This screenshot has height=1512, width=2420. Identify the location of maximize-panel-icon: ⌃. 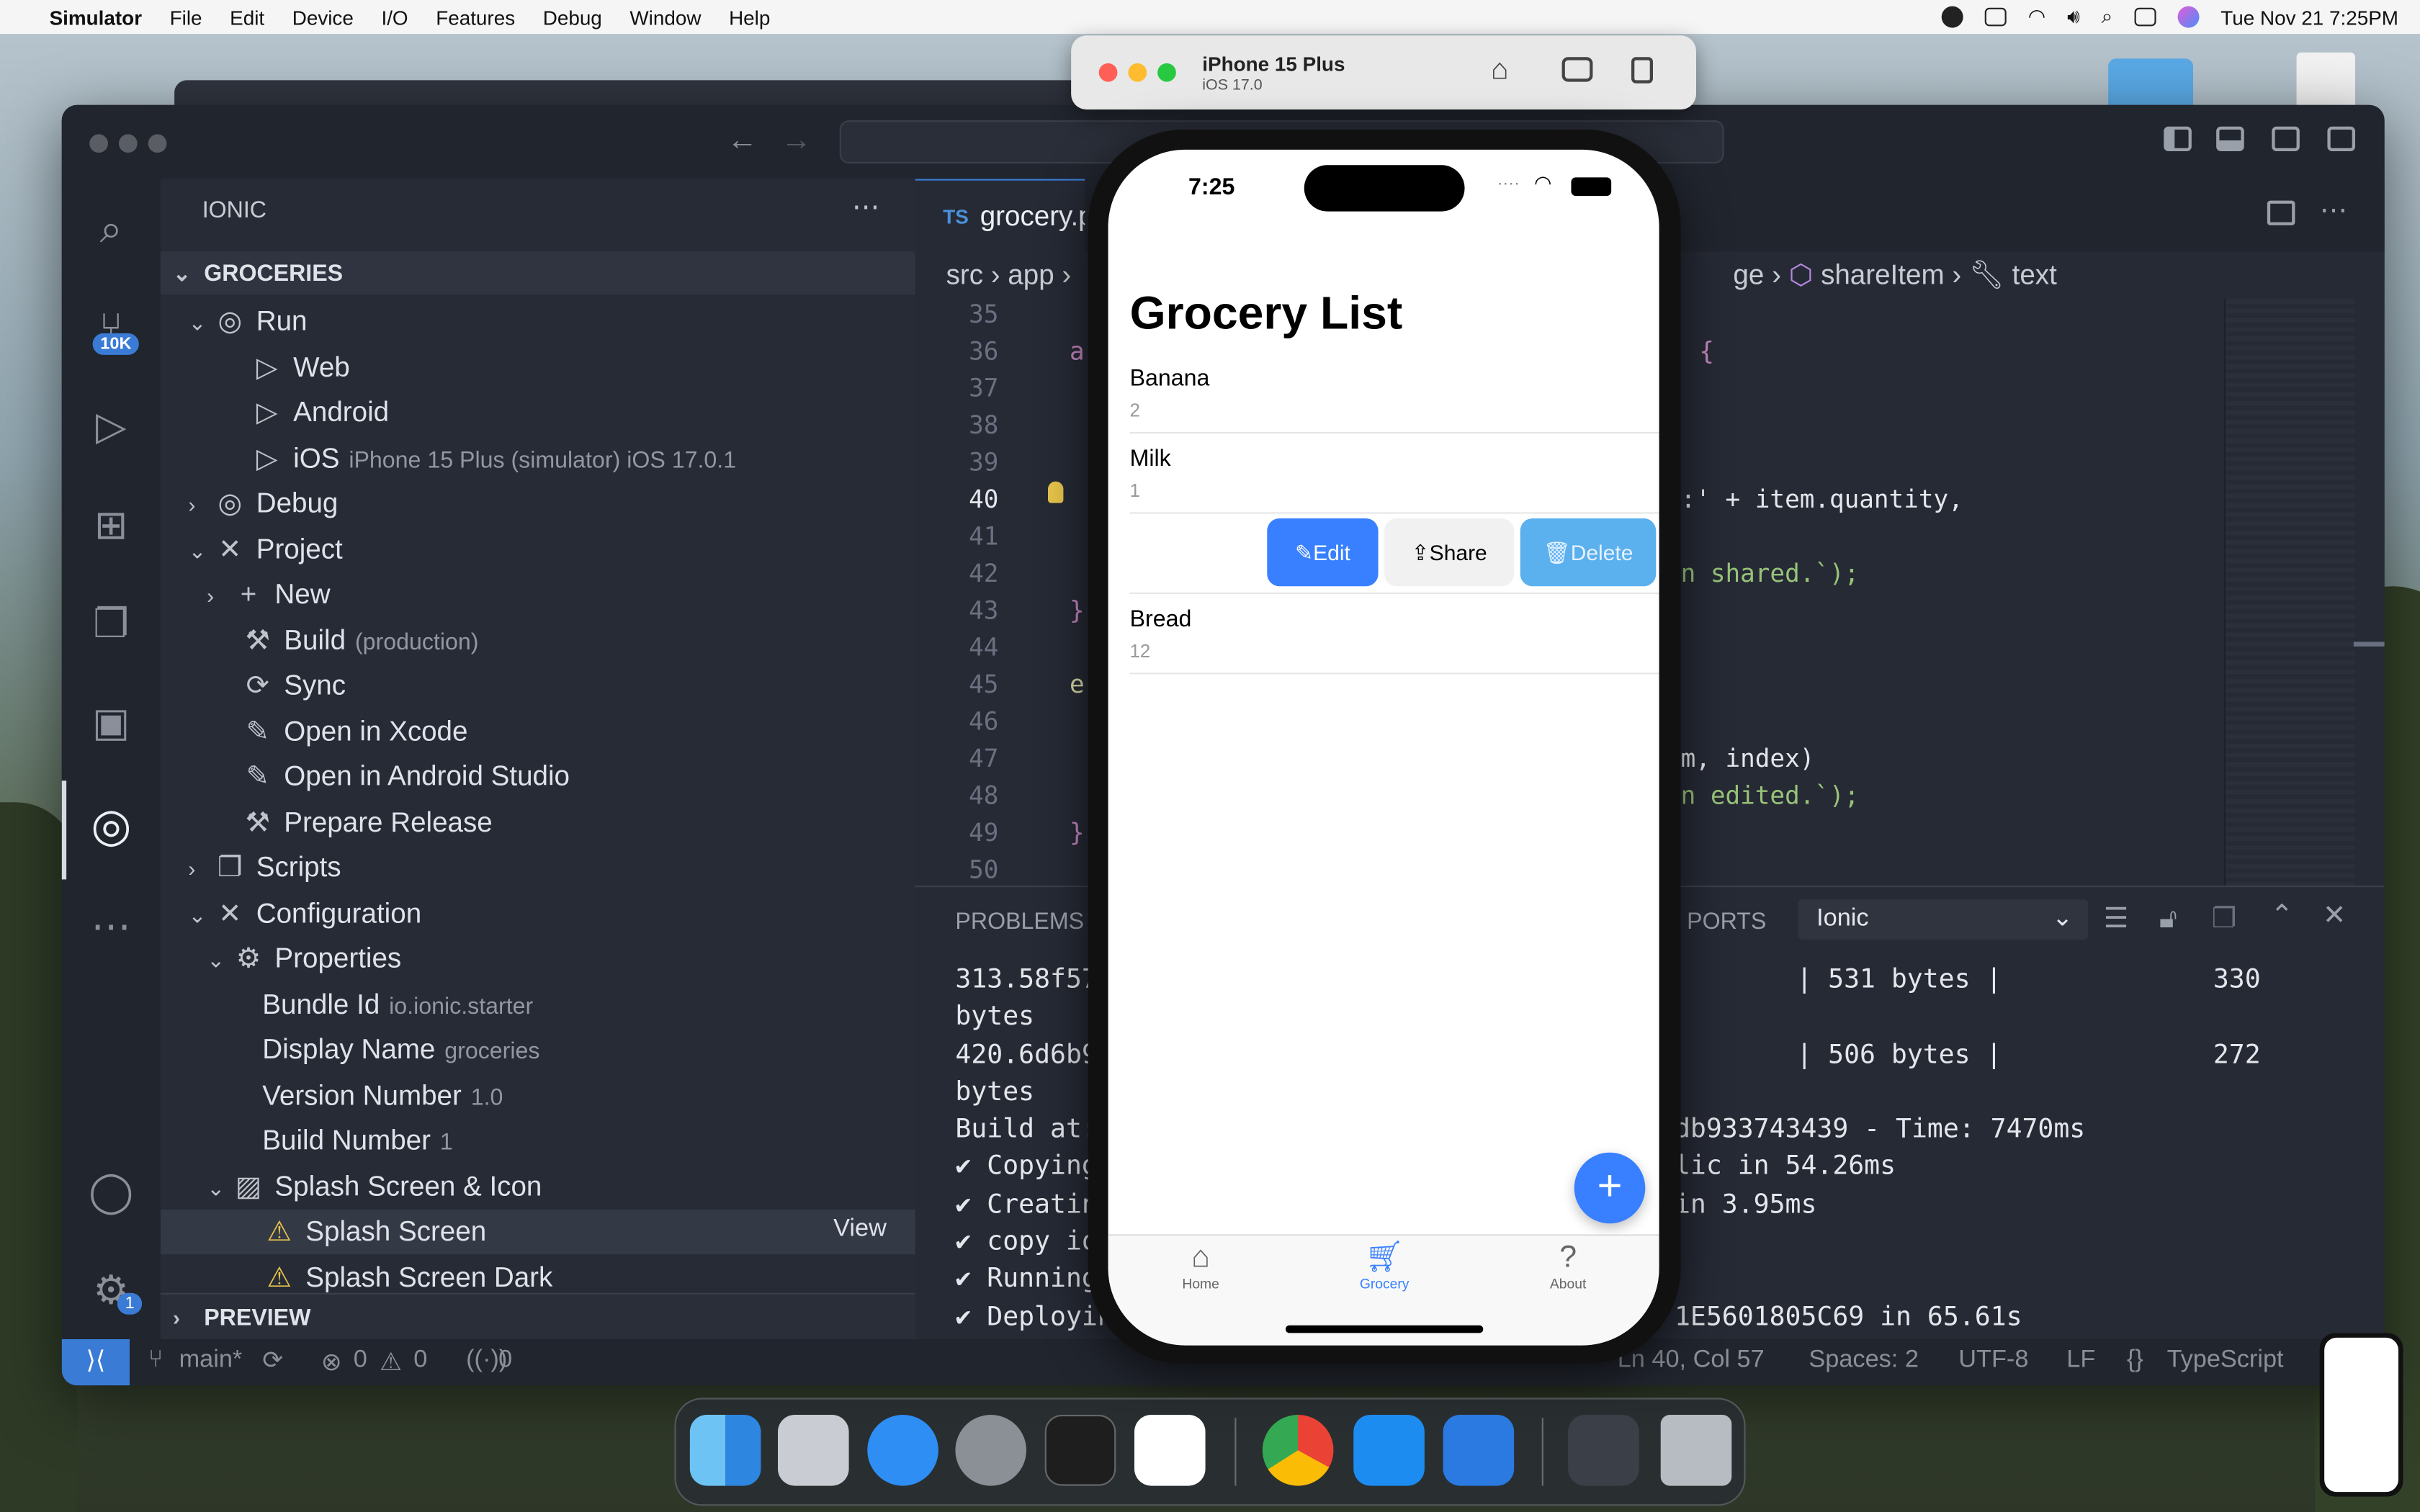
(2281, 915).